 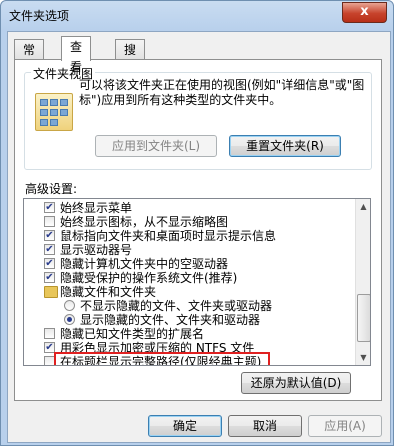 I want to click on setting-row: ✔ 用彩色显示加密或压缩的 NTFS 文件, so click(x=189, y=348).